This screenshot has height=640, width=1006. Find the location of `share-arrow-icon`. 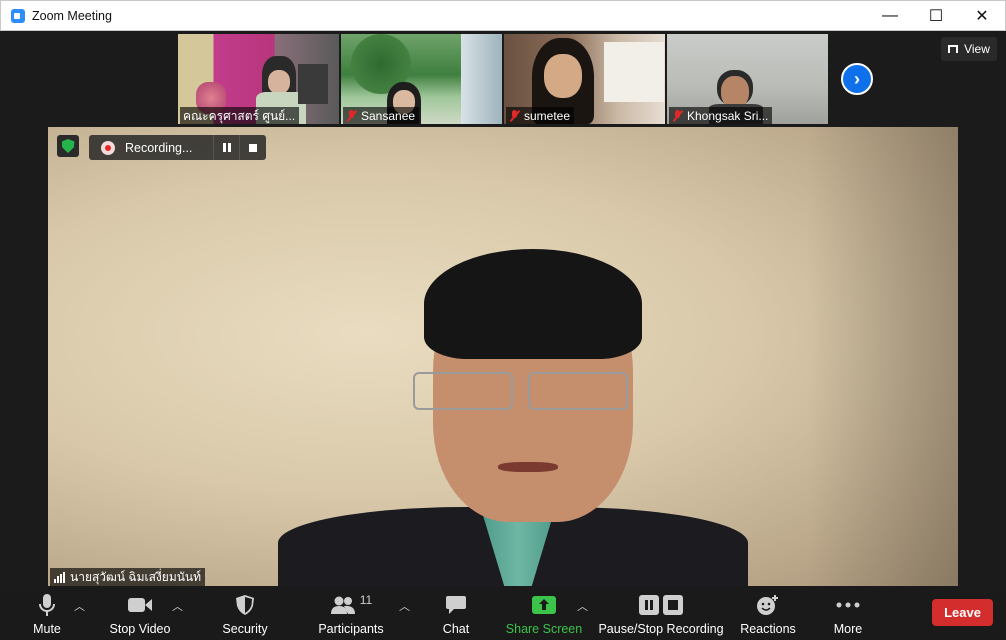

share-arrow-icon is located at coordinates (544, 605).